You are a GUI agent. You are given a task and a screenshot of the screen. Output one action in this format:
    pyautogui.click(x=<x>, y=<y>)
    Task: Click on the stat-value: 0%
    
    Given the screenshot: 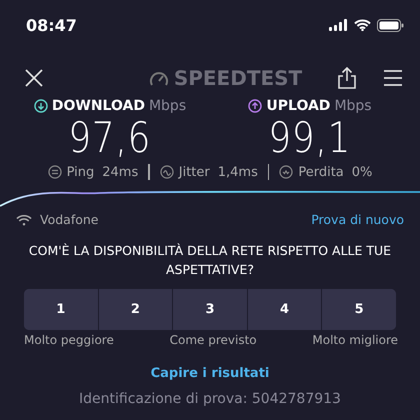 What is the action you would take?
    pyautogui.click(x=362, y=172)
    